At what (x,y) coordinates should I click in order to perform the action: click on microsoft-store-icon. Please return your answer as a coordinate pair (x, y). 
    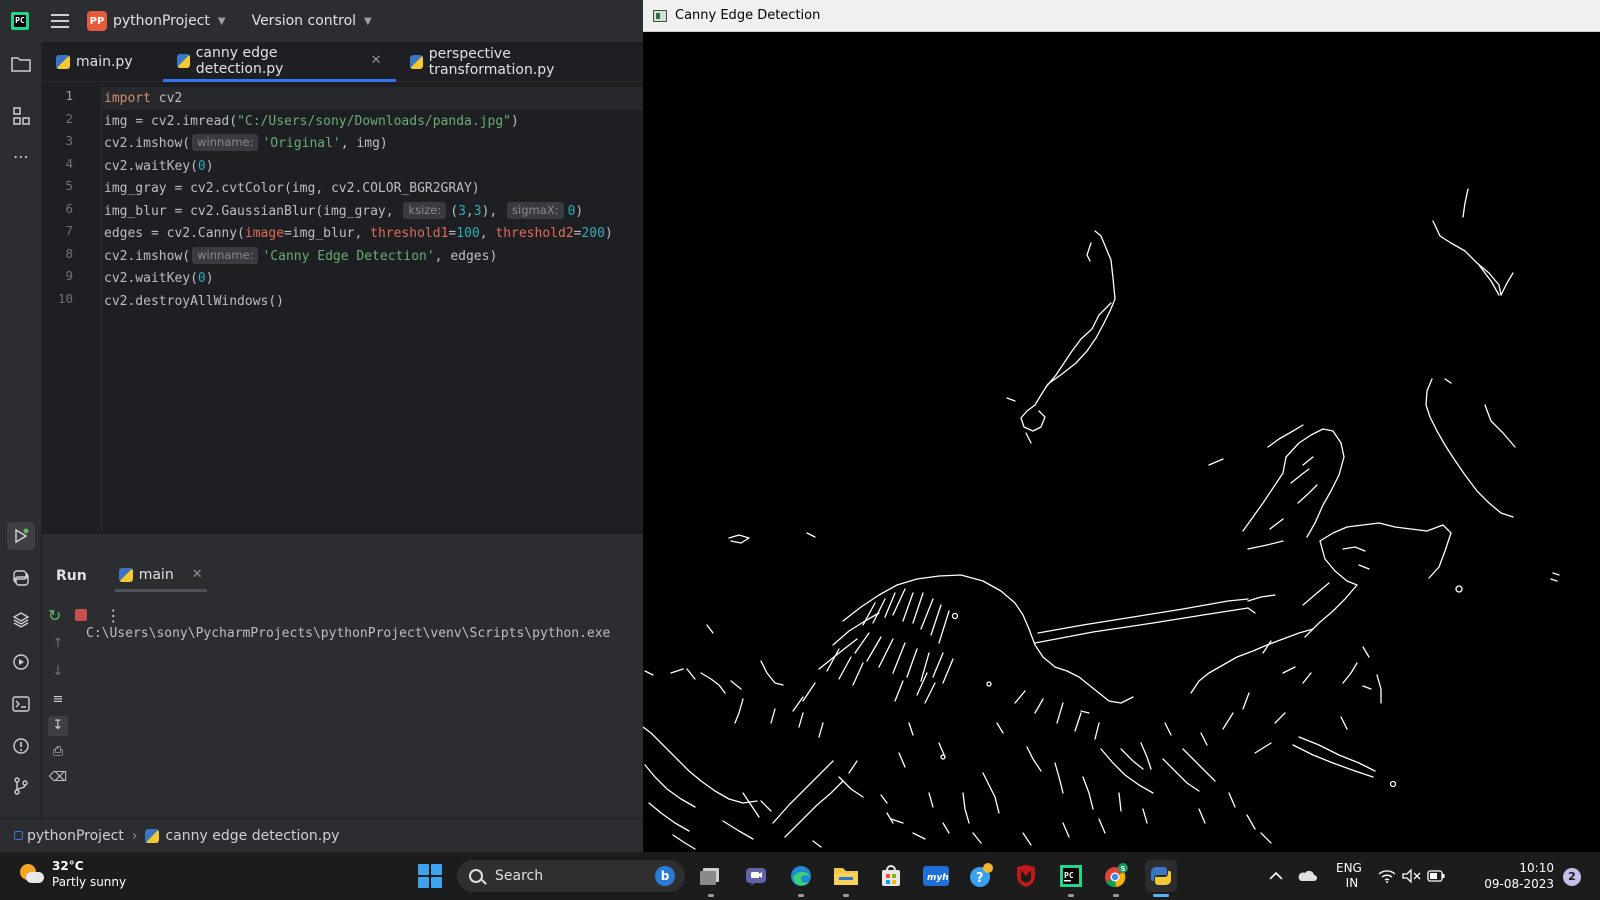
    Looking at the image, I should click on (891, 876).